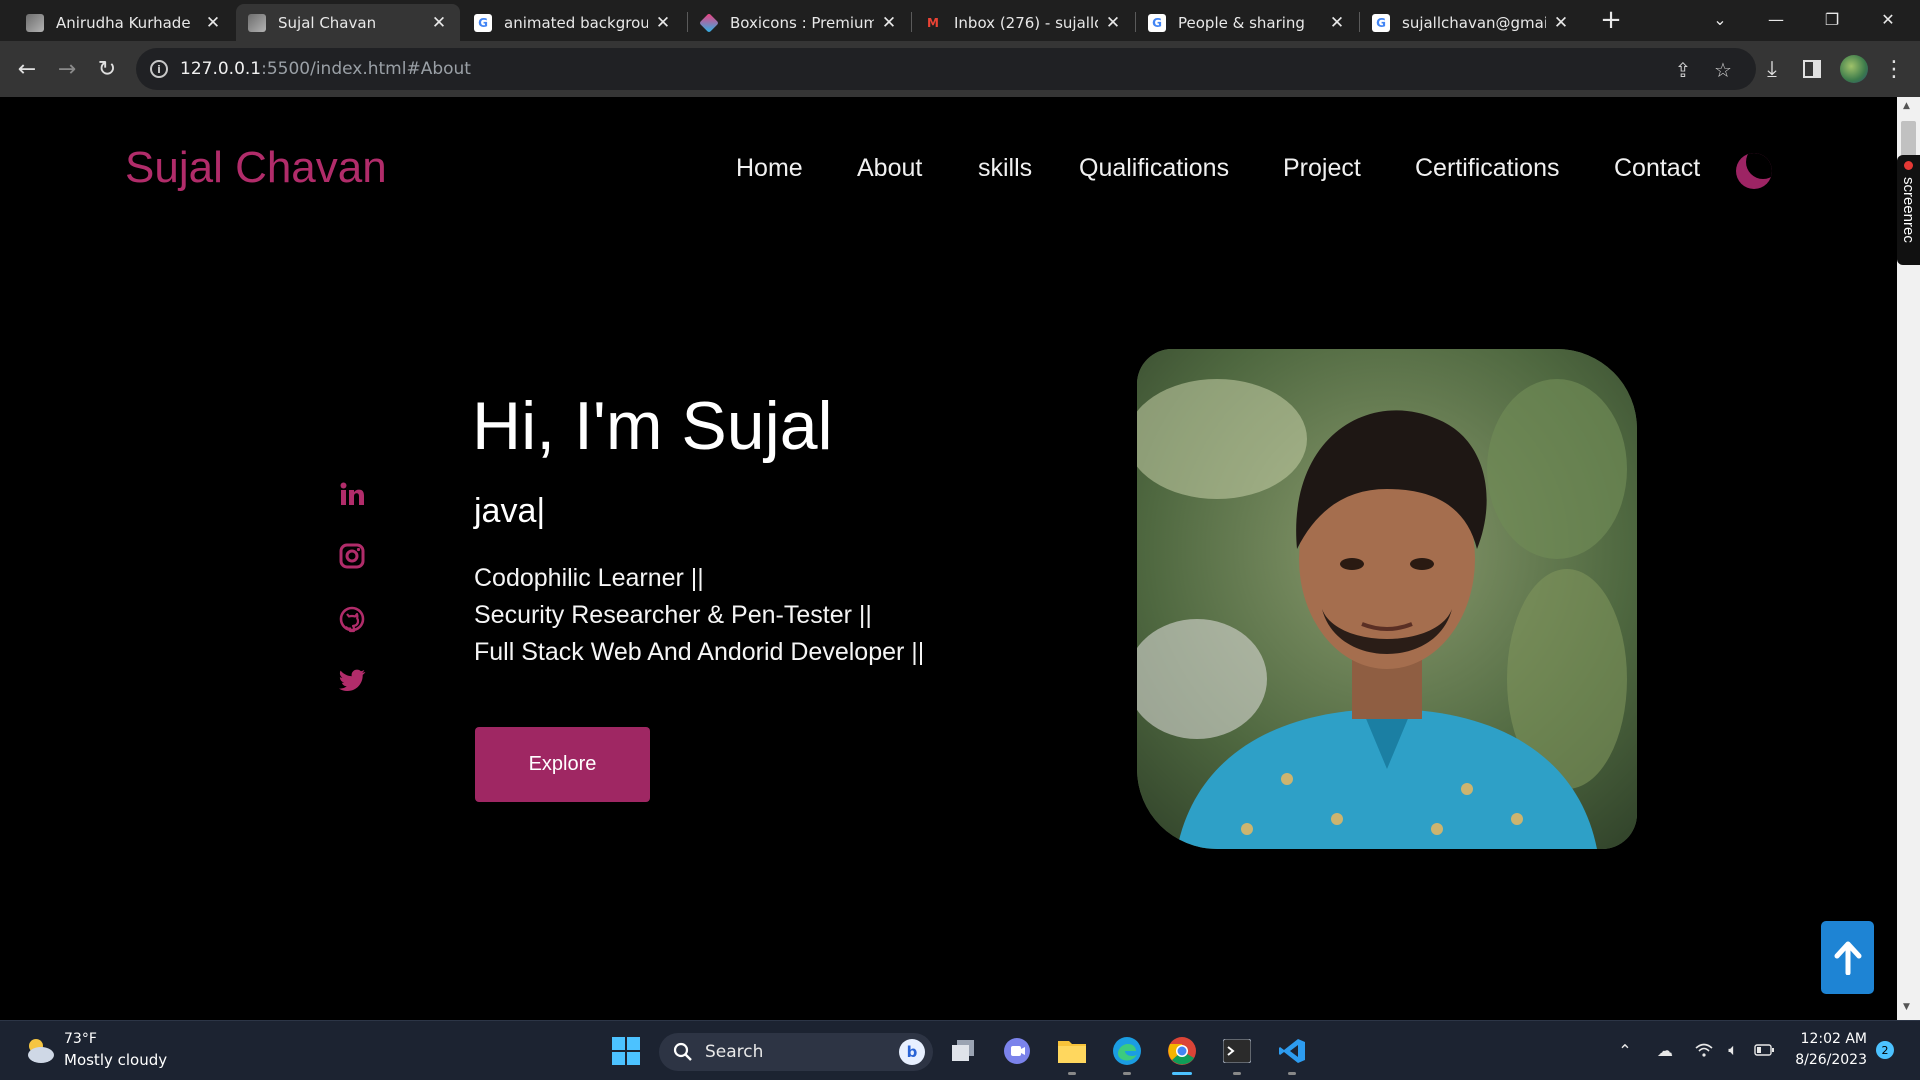 The image size is (1920, 1080). Describe the element at coordinates (1182, 1051) in the screenshot. I see `chrome-browser-icon` at that location.